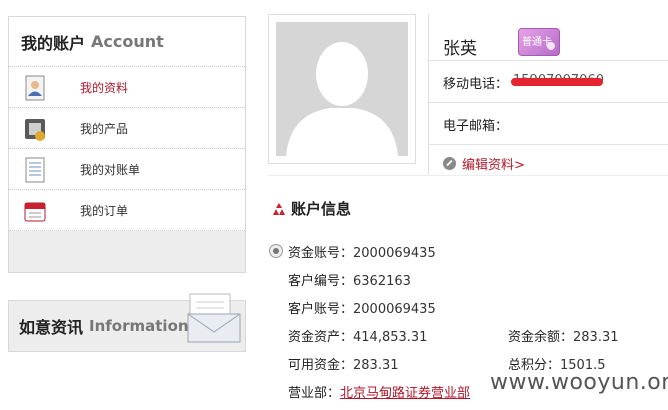 The image size is (668, 410). Describe the element at coordinates (35, 130) in the screenshot. I see `product-icon` at that location.